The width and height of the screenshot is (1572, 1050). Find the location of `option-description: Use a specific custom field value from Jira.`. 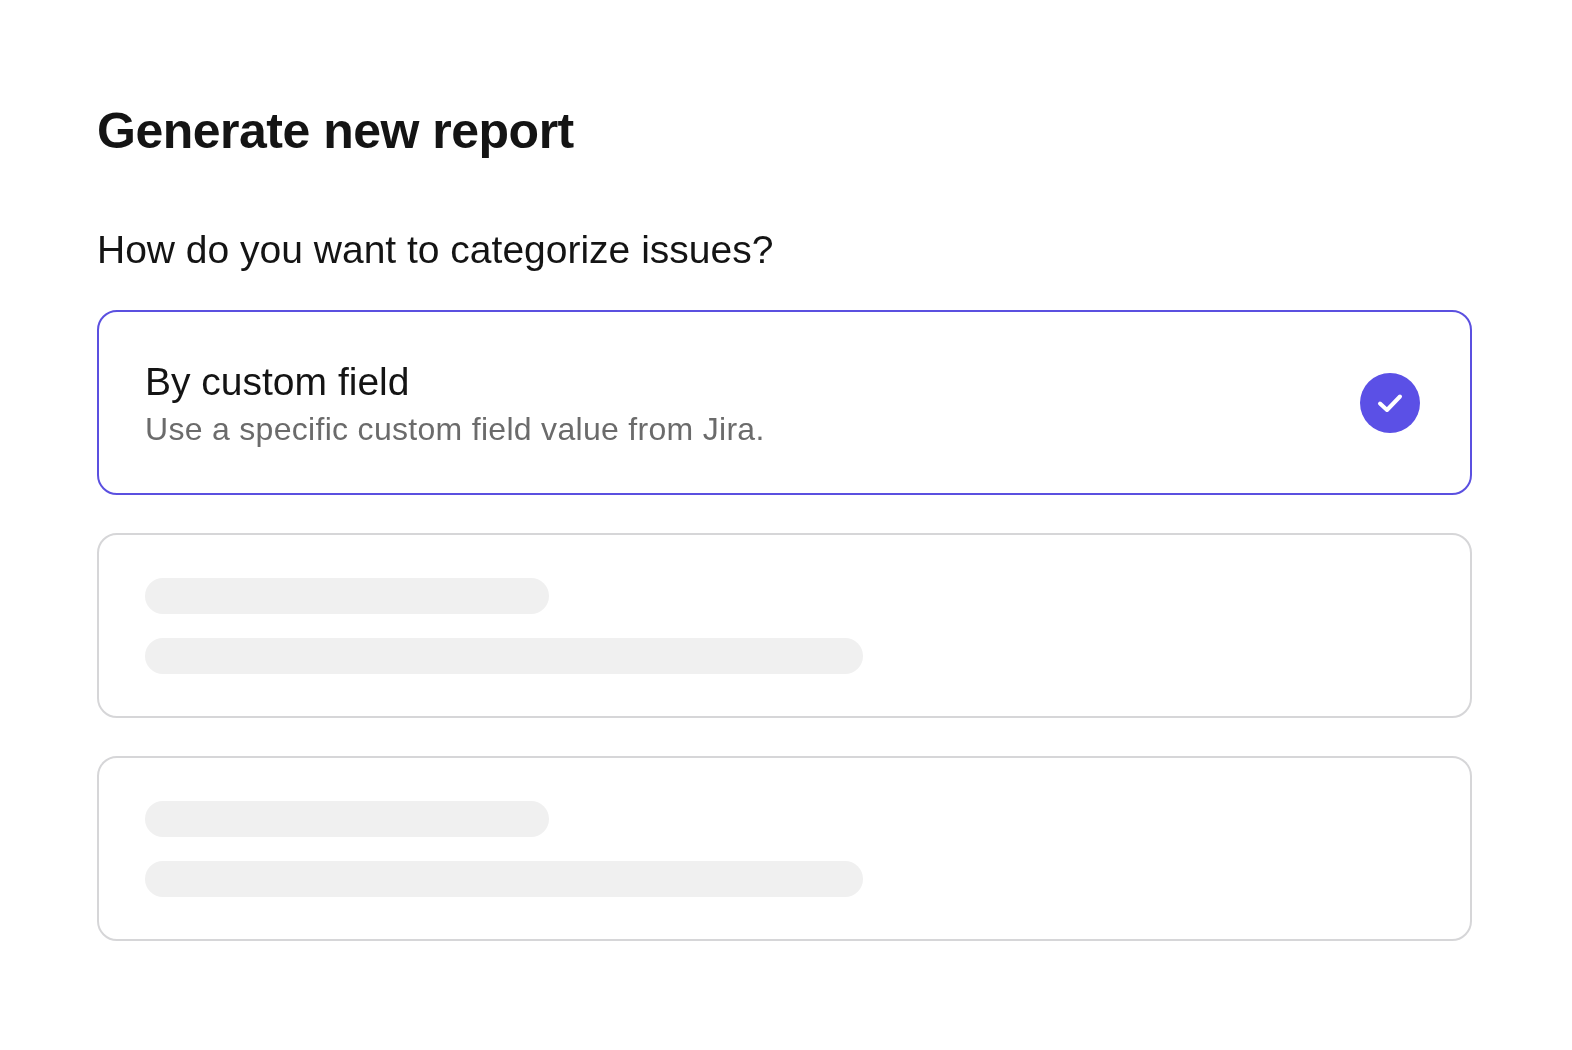

option-description: Use a specific custom field value from Jira. is located at coordinates (455, 429).